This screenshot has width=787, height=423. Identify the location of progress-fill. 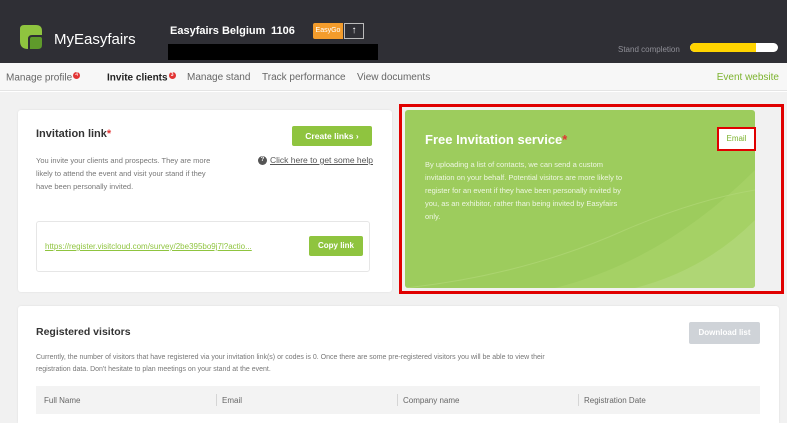
(723, 47).